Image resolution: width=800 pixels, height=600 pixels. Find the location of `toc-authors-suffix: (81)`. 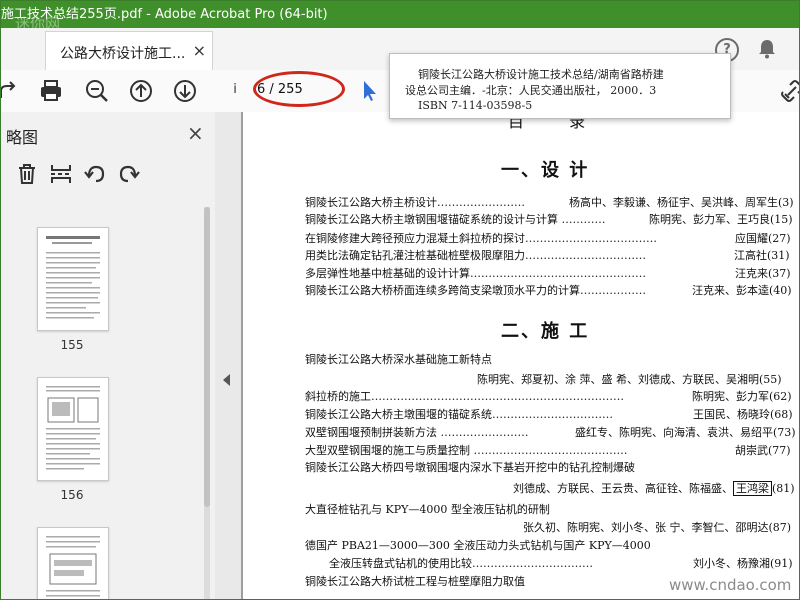

toc-authors-suffix: (81) is located at coordinates (783, 488).